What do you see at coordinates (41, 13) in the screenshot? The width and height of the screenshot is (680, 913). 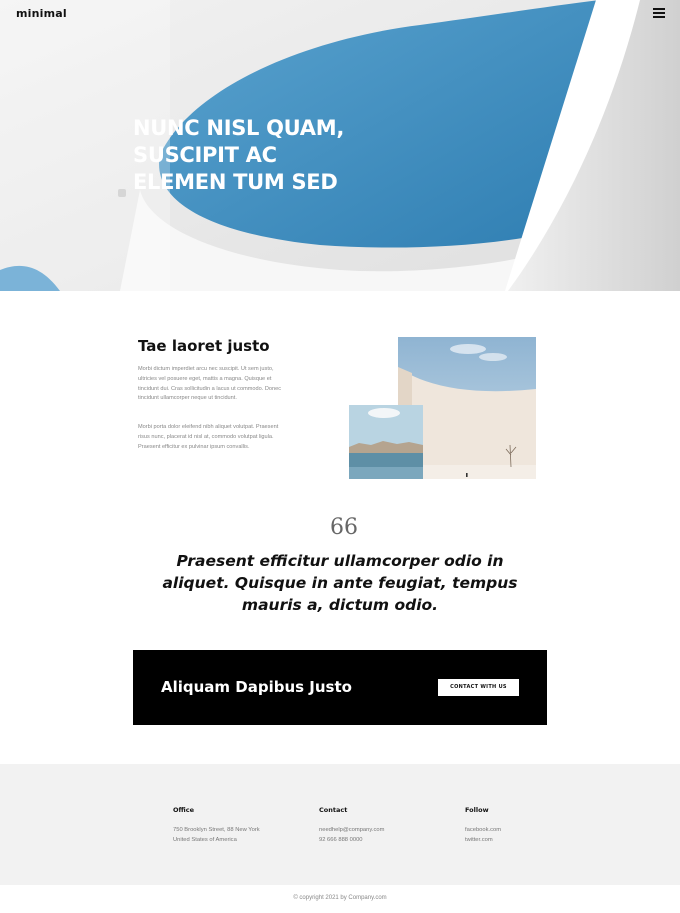 I see `site-logo: minimal` at bounding box center [41, 13].